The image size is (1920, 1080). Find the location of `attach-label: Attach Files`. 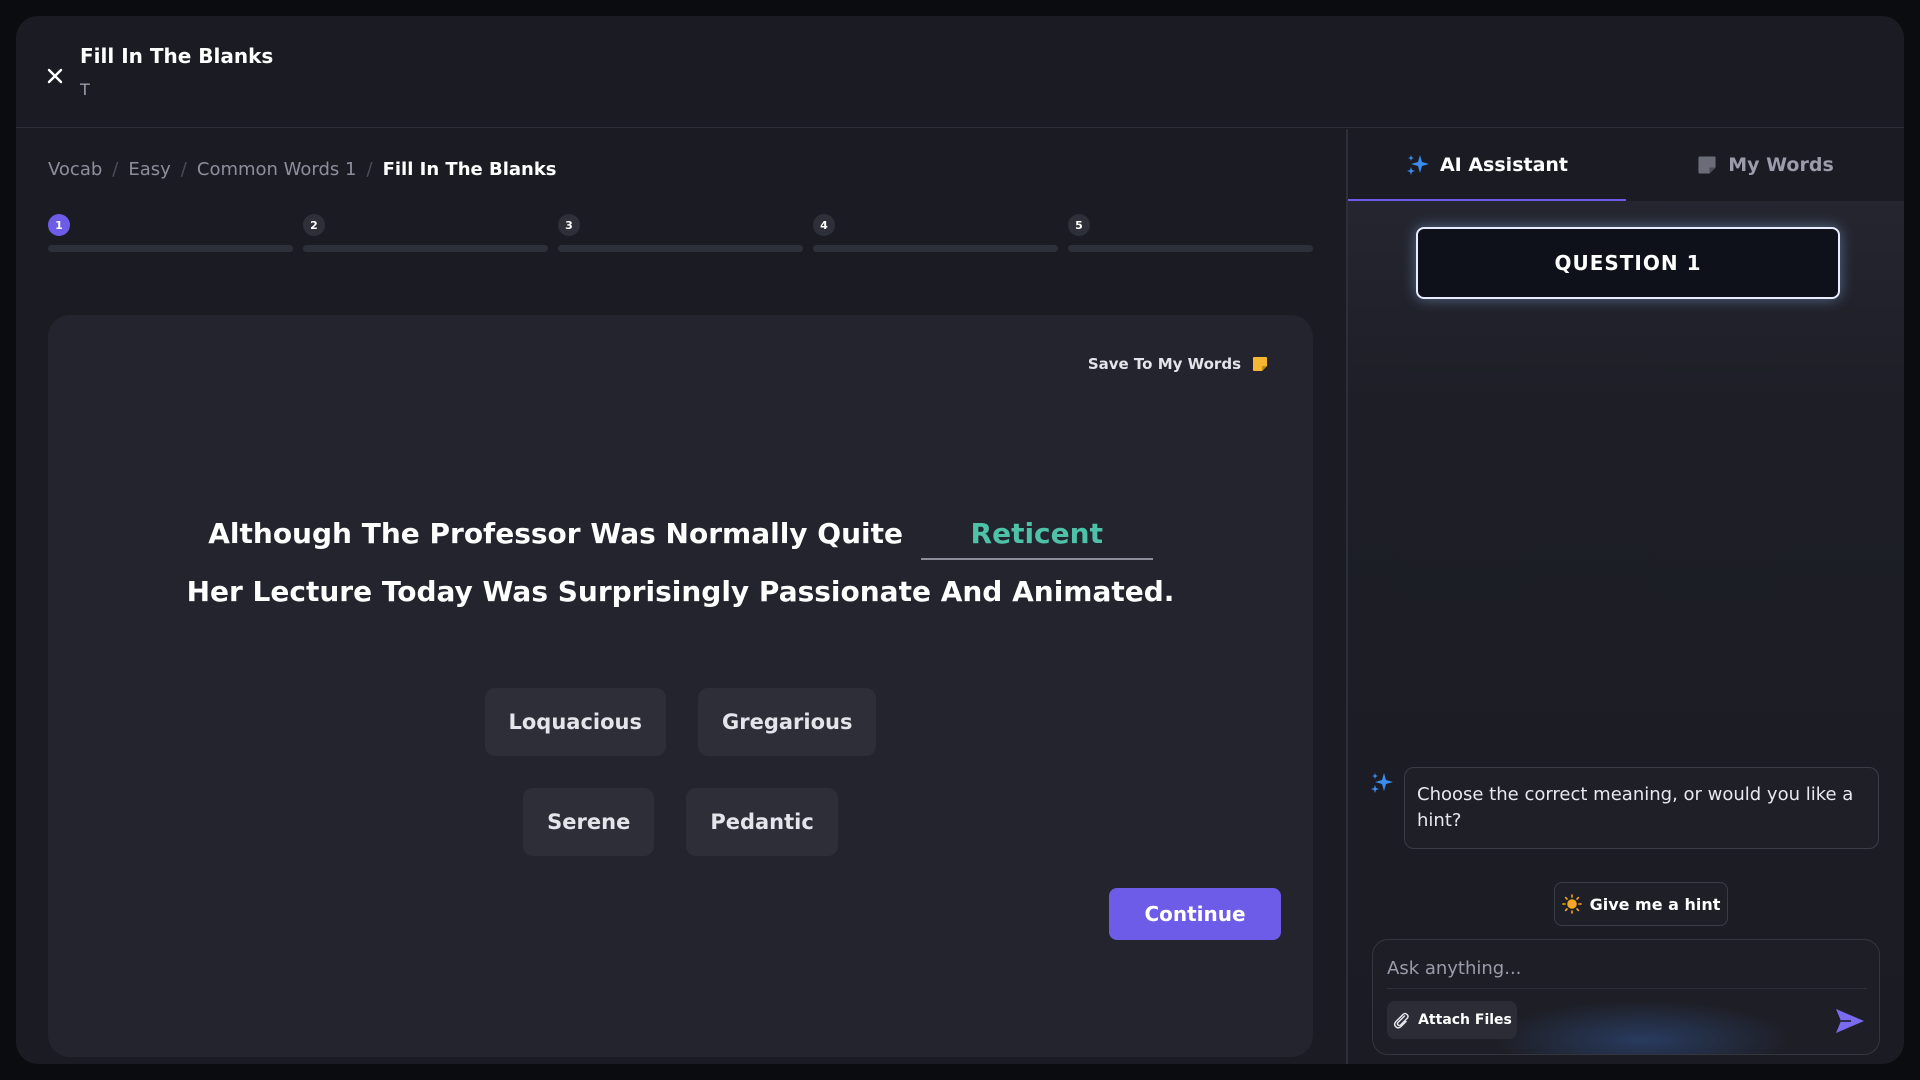

attach-label: Attach Files is located at coordinates (1465, 1020).